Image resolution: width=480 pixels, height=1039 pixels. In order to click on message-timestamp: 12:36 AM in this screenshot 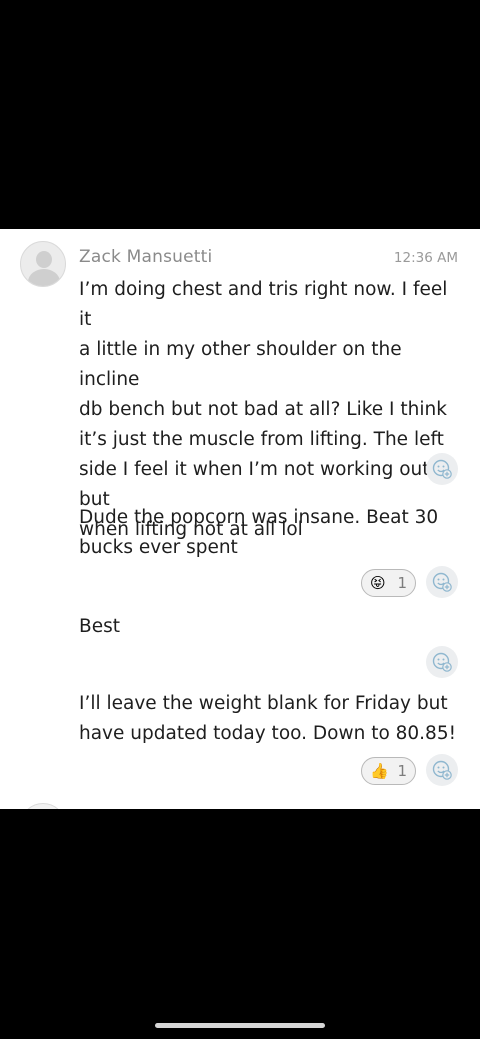, I will do `click(425, 258)`.